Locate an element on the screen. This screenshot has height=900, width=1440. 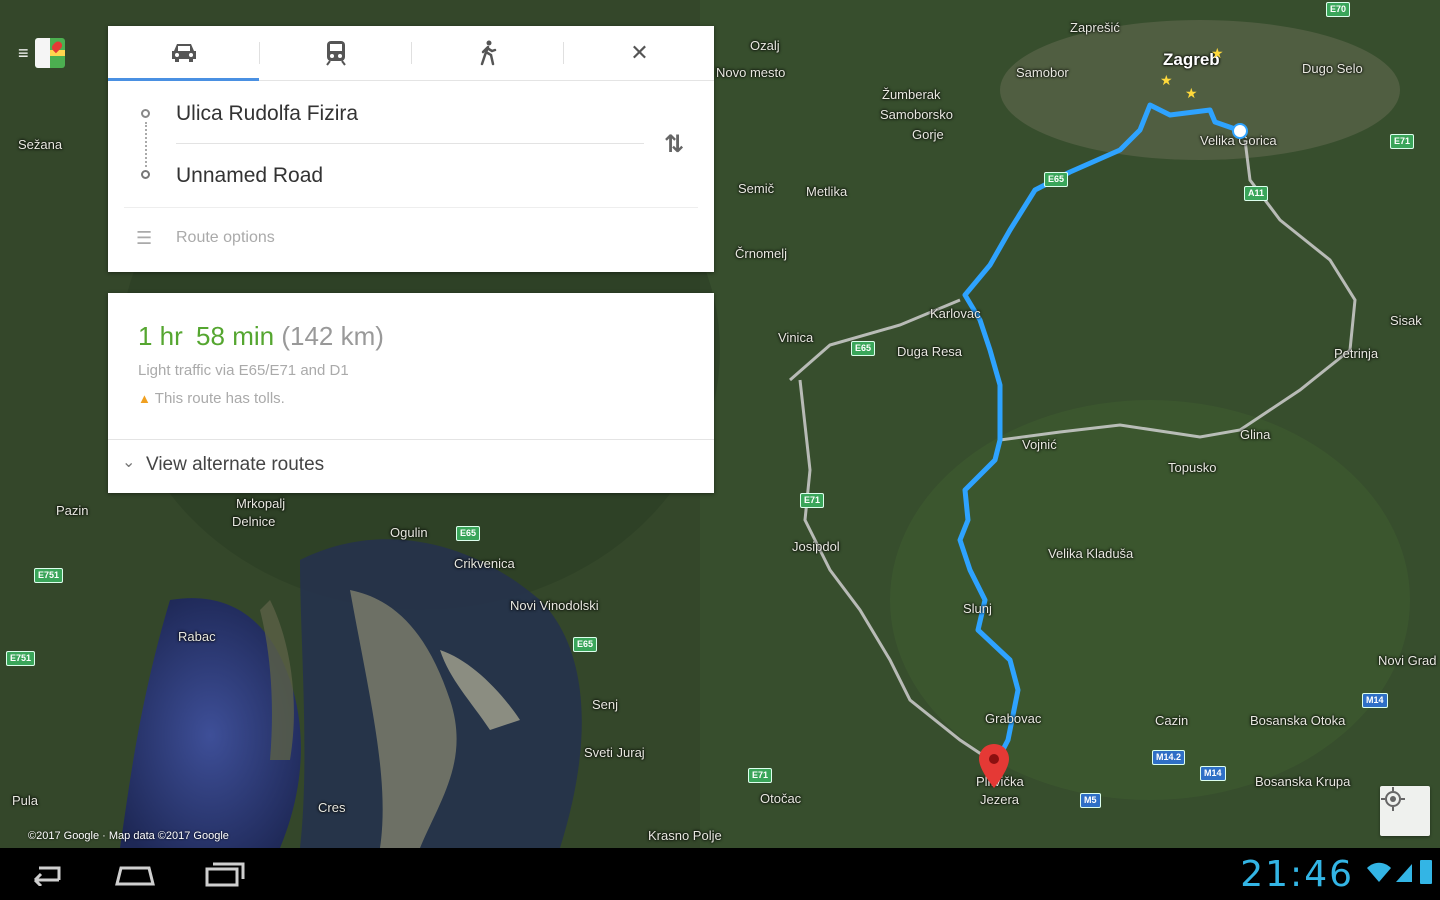
wifi-icon is located at coordinates (1379, 875).